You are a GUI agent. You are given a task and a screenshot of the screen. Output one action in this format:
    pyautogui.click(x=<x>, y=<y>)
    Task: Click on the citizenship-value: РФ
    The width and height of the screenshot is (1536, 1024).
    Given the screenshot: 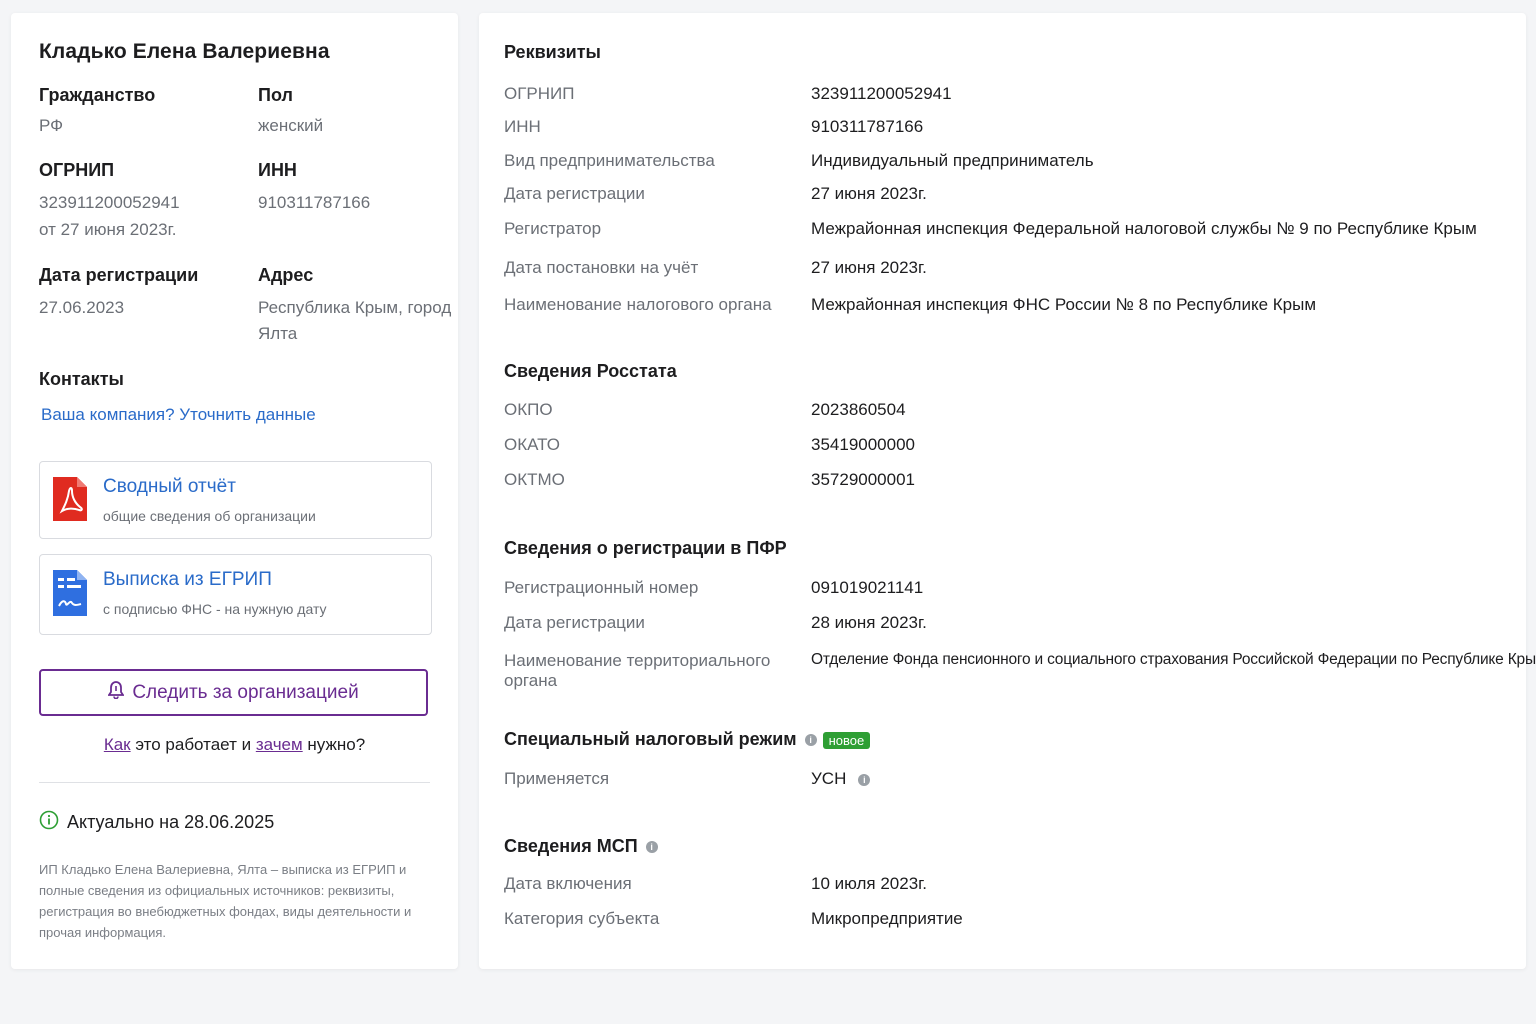 What is the action you would take?
    pyautogui.click(x=51, y=125)
    